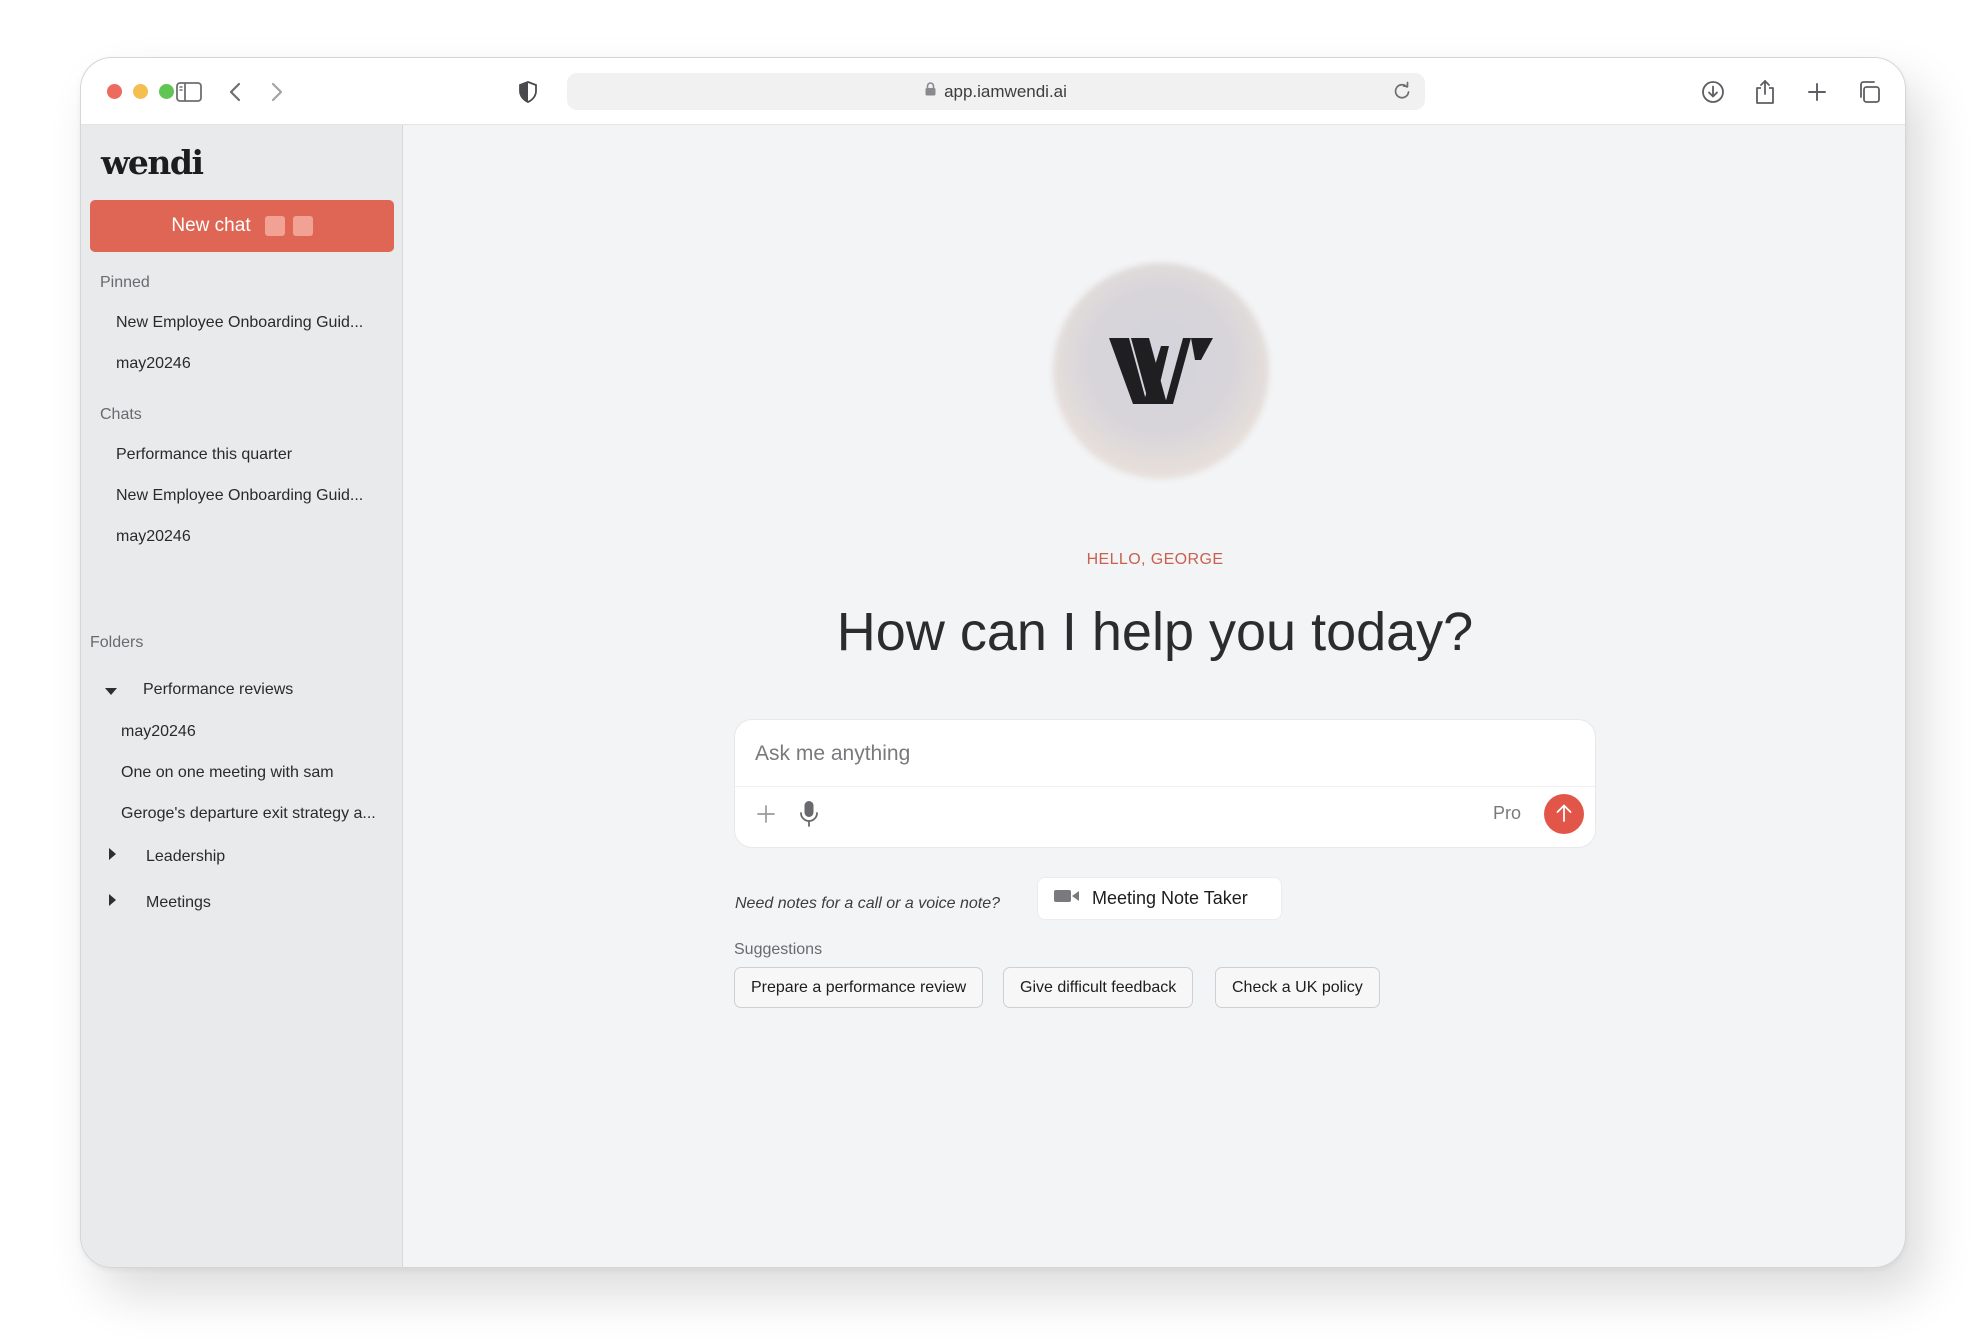 This screenshot has height=1341, width=1984. Describe the element at coordinates (868, 903) in the screenshot. I see `meeting-note-prompt: Need notes for a call or a voice note?` at that location.